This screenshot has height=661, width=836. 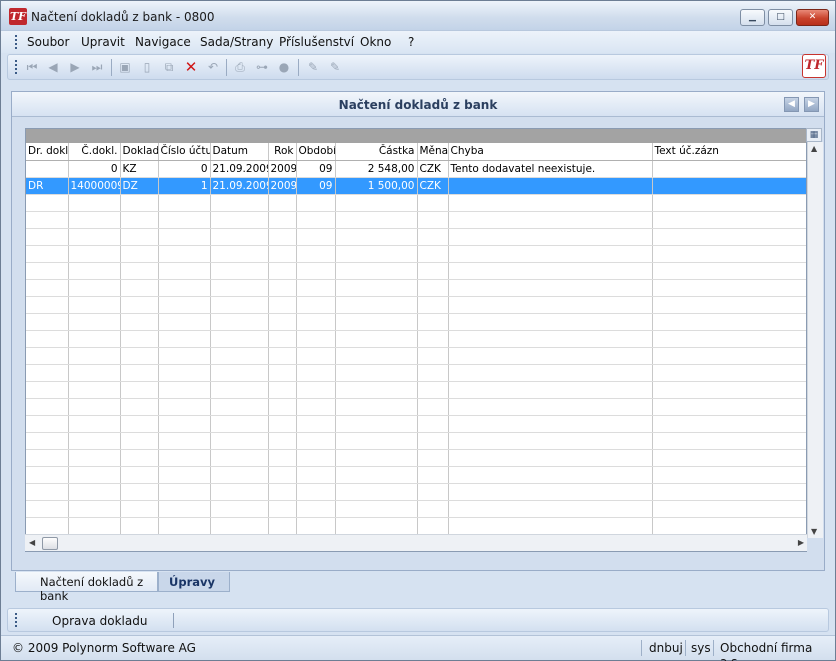 I want to click on table-cell: 0, so click(x=94, y=169).